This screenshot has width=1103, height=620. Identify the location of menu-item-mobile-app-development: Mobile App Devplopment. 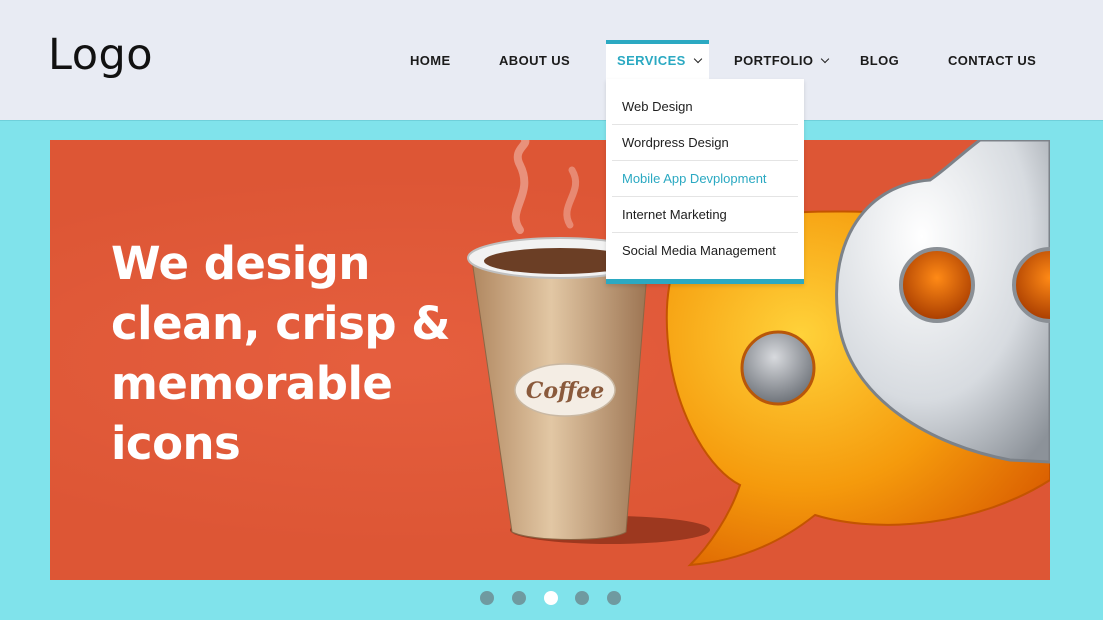
(705, 179).